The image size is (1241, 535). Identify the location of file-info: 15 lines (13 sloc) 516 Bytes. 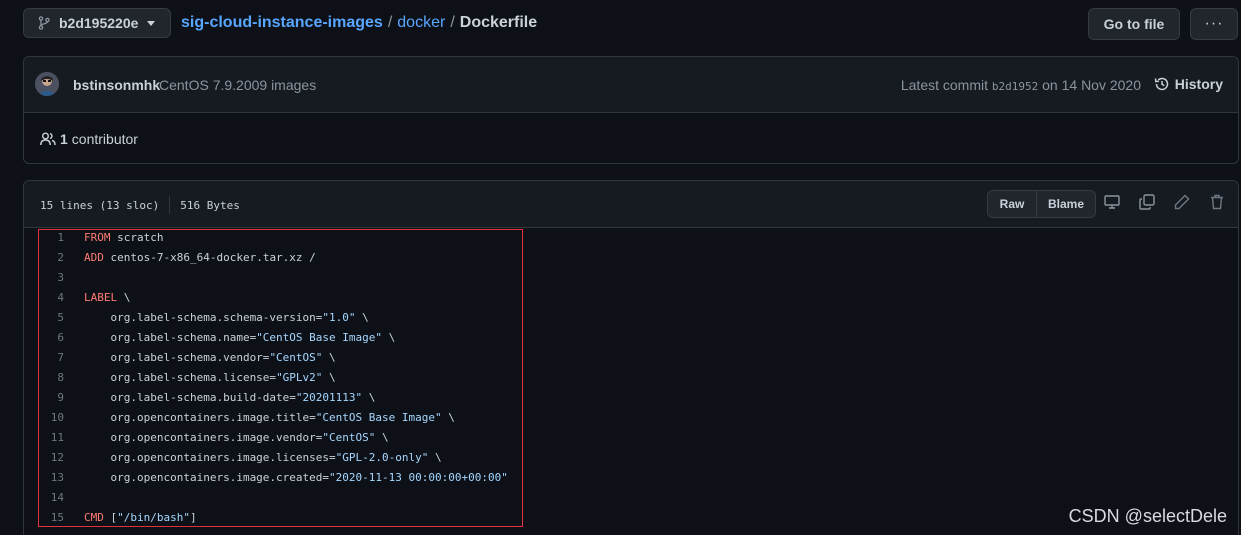
(140, 205).